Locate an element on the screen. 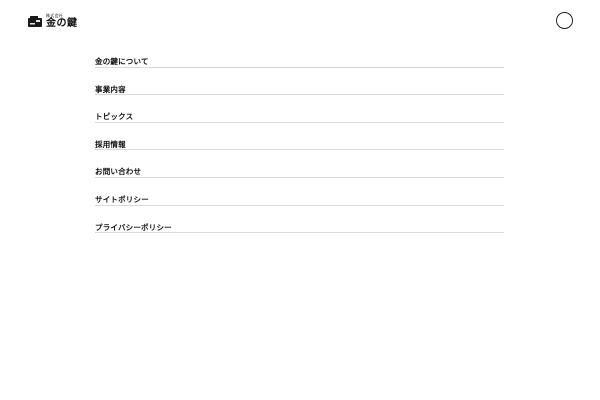  nav-link-recruit: 採用情報 is located at coordinates (299, 146).